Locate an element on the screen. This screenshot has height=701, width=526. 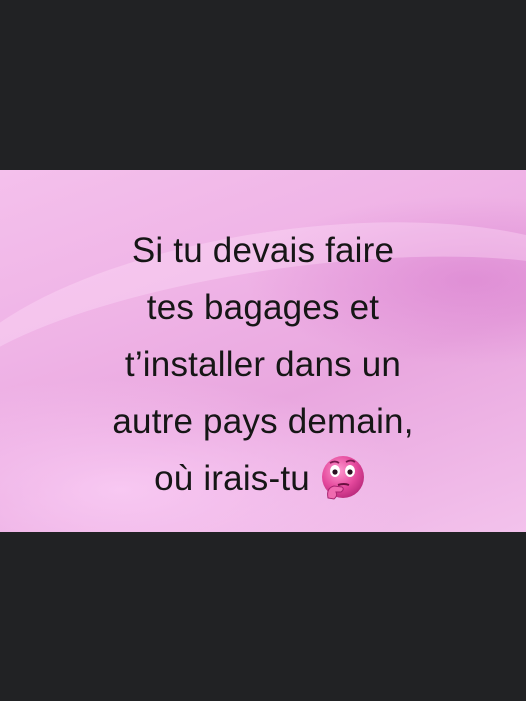
thinking-face-icon is located at coordinates (343, 477).